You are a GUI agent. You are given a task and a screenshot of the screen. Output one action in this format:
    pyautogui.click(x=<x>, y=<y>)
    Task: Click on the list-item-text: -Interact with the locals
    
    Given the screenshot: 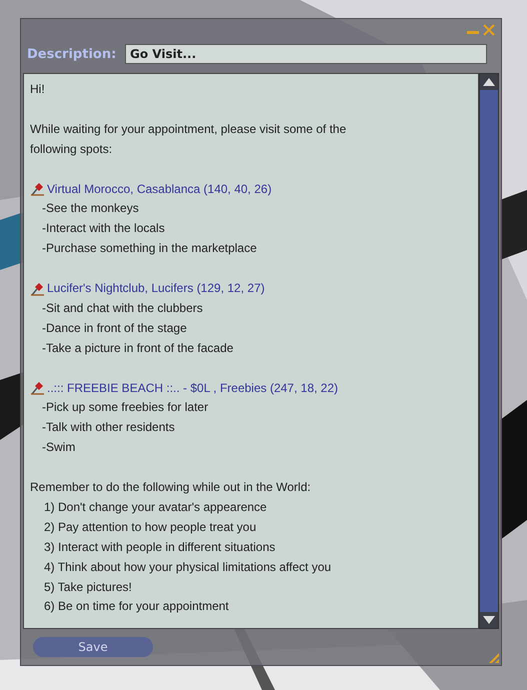 What is the action you would take?
    pyautogui.click(x=103, y=229)
    